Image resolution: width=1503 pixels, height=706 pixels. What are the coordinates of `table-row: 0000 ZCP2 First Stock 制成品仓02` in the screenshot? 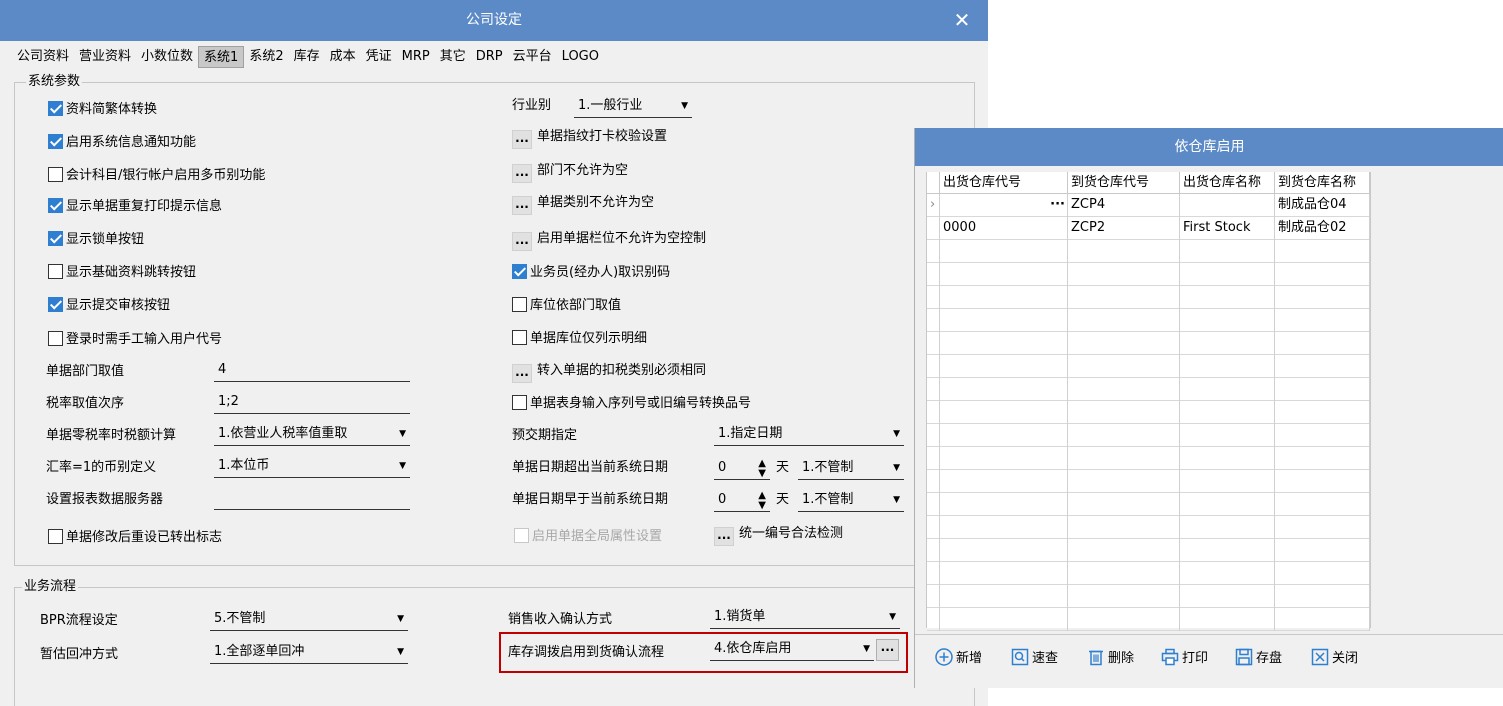 It's located at (1148, 228).